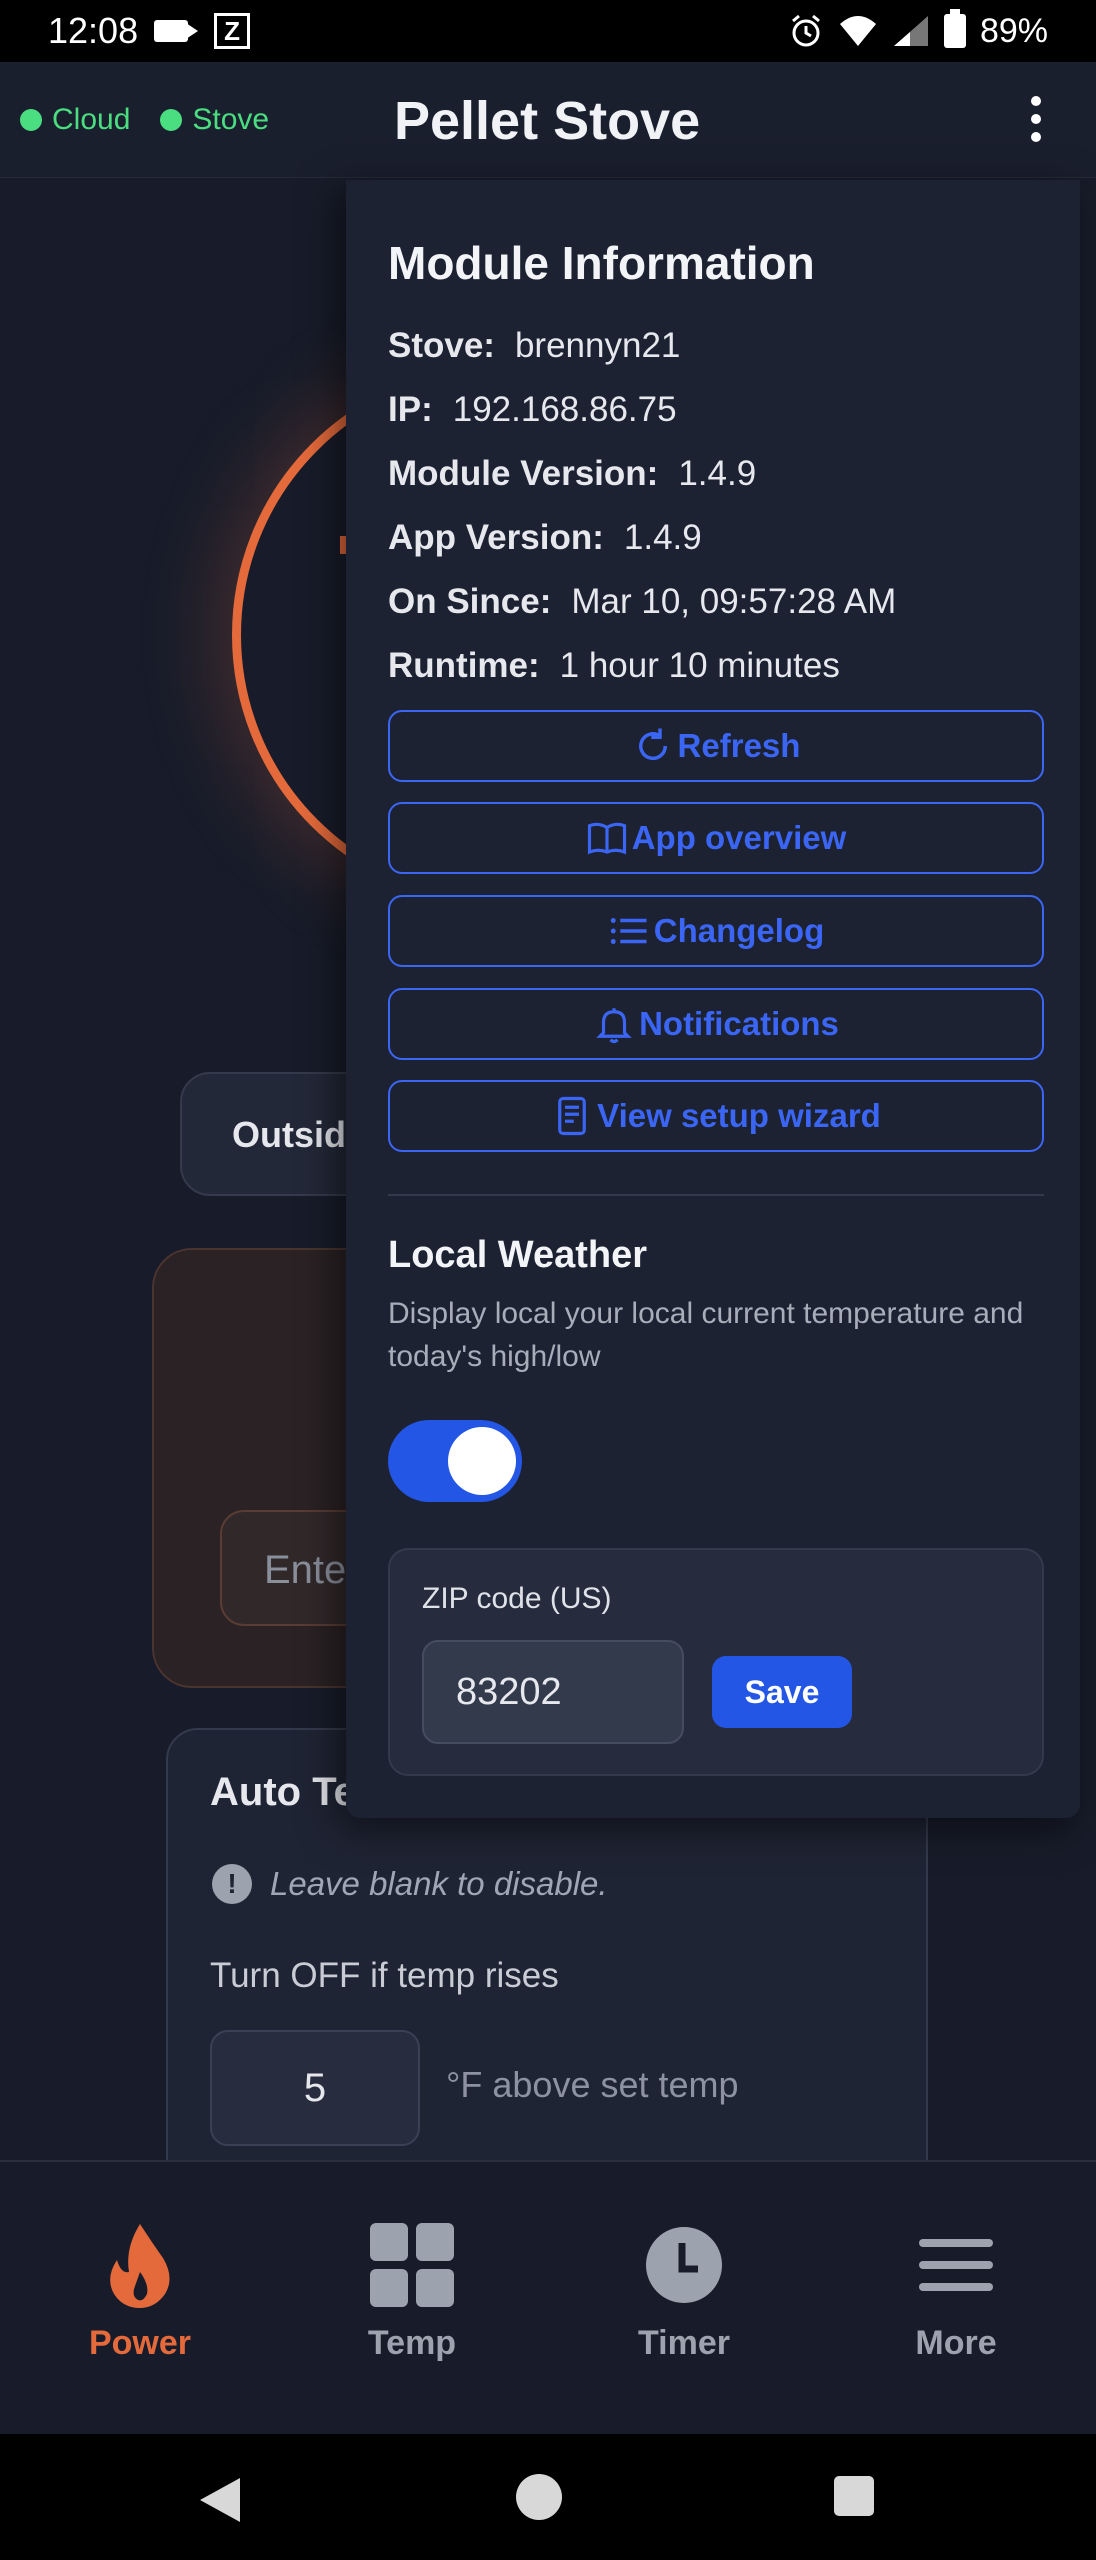 The image size is (1096, 2560). I want to click on info-key: IP:, so click(410, 409).